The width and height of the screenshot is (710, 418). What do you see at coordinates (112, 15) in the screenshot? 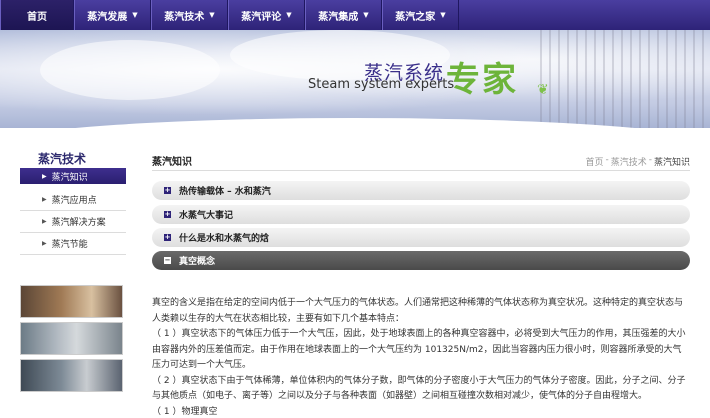
I see `nav-item-steam-development: 蒸汽发展 ▼` at bounding box center [112, 15].